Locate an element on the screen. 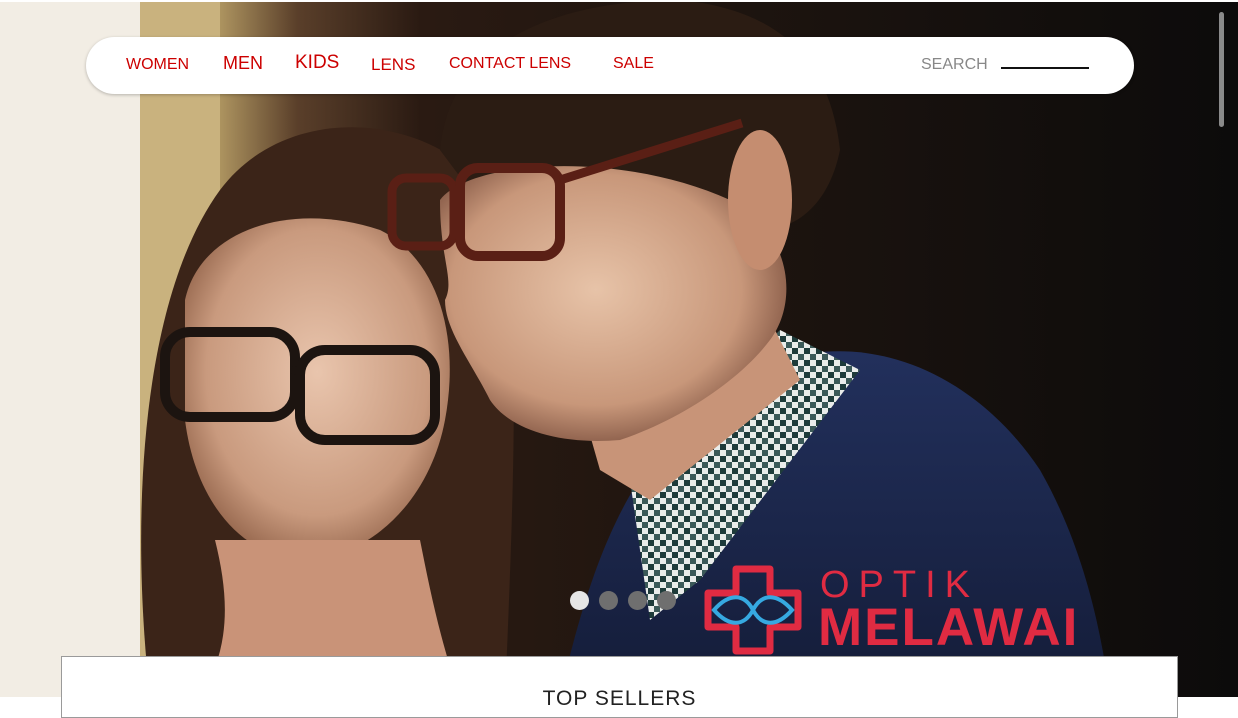 This screenshot has height=718, width=1238. section-title: TOP SELLERS is located at coordinates (619, 698).